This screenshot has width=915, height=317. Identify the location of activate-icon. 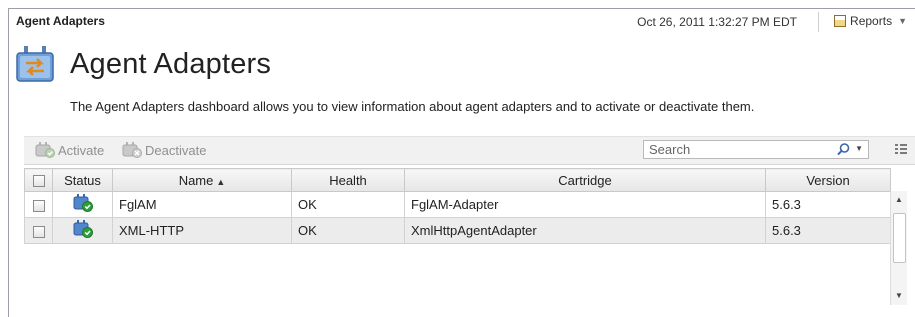
(45, 150).